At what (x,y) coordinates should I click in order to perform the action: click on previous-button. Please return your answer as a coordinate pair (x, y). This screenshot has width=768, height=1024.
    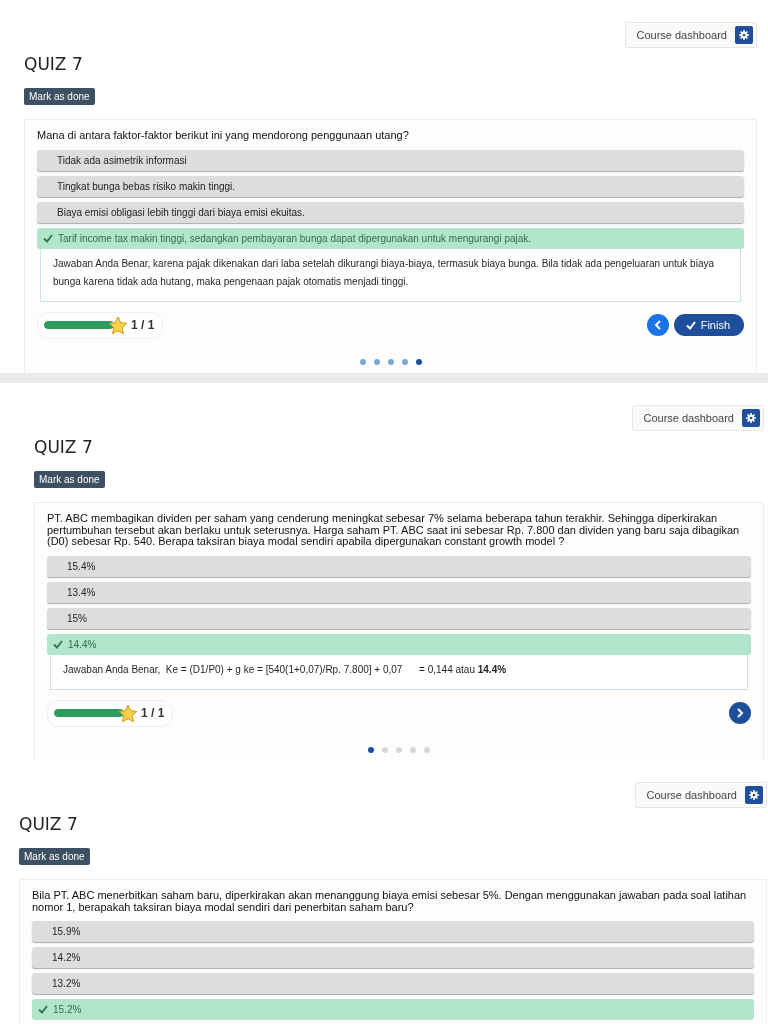
    Looking at the image, I should click on (657, 325).